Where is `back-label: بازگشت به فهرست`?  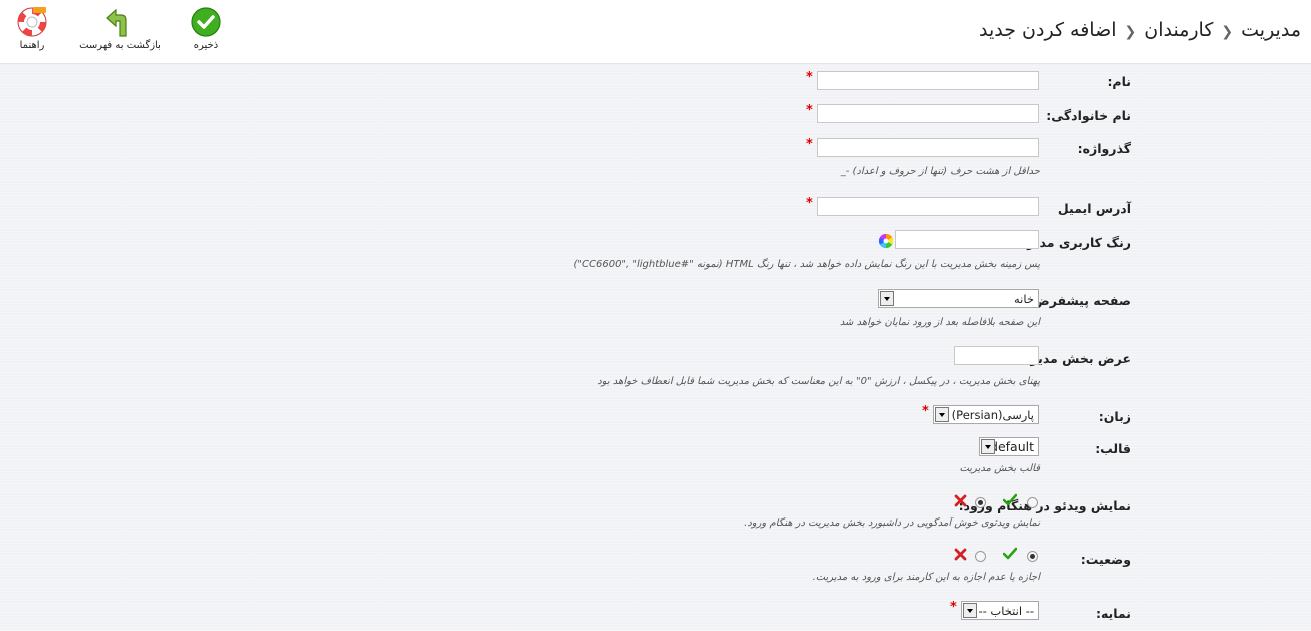
back-label: بازگشت به فهرست is located at coordinates (120, 45).